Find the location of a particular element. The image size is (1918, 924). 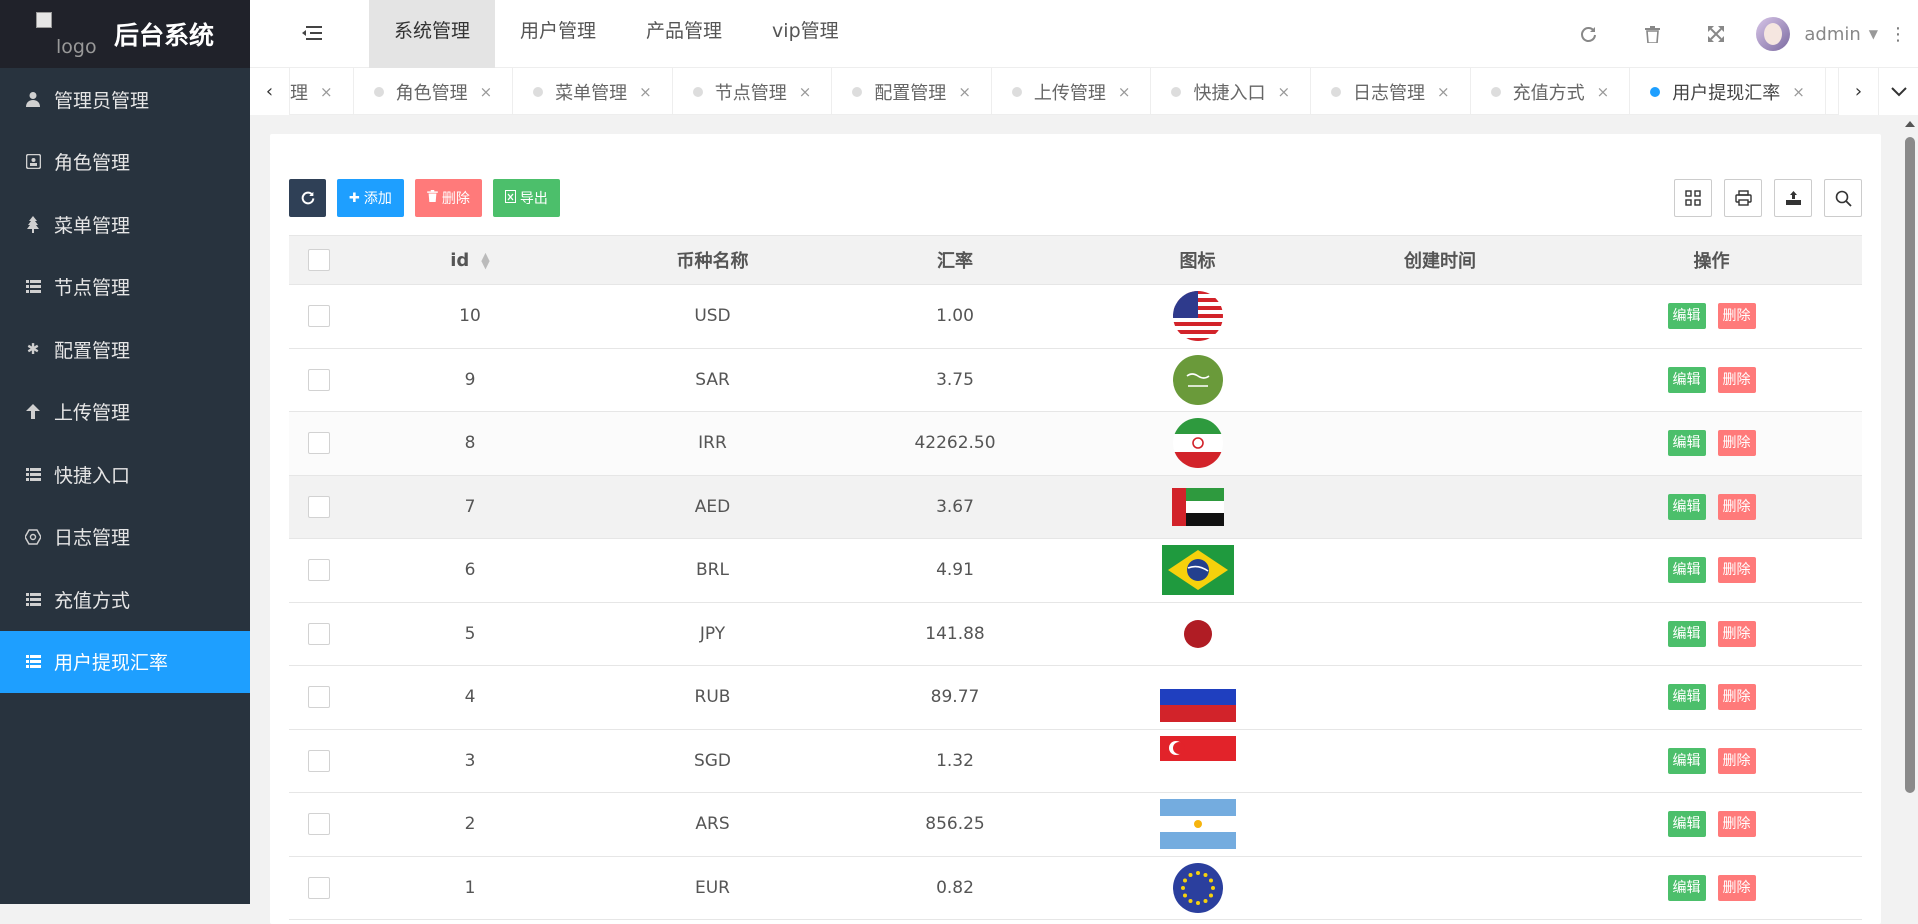

table-row: 2 ARS 856.25 编辑 删除 is located at coordinates (1075, 824).